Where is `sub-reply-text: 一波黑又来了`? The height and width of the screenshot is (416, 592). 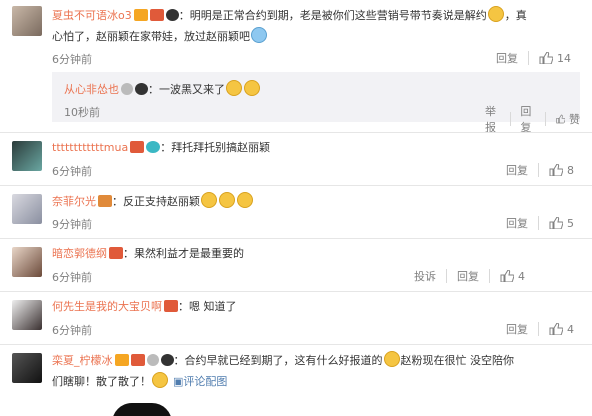 sub-reply-text: 一波黑又来了 is located at coordinates (192, 89).